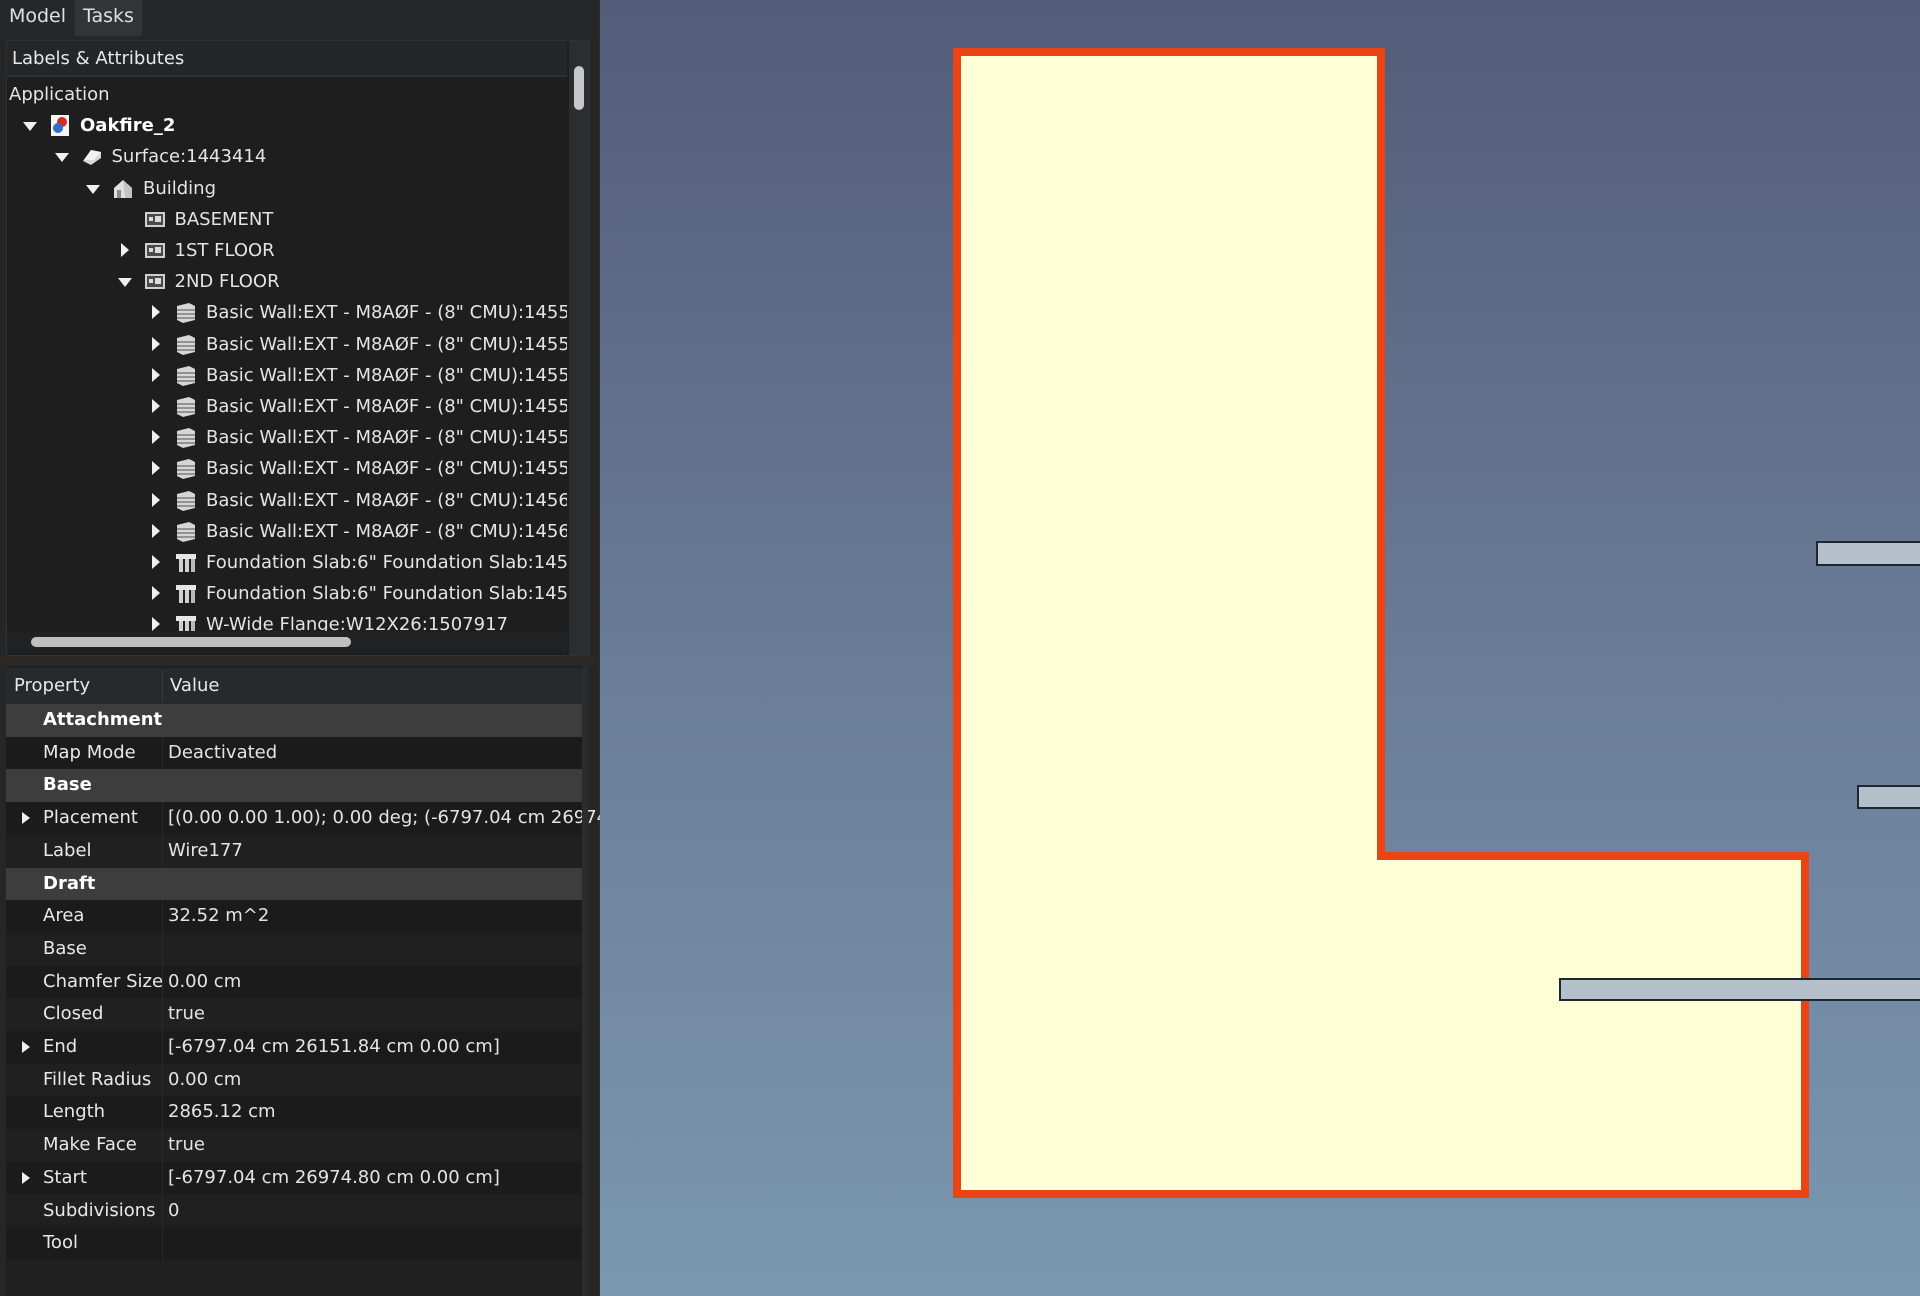 The height and width of the screenshot is (1296, 1920). What do you see at coordinates (74, 1112) in the screenshot?
I see `property-name: Length` at bounding box center [74, 1112].